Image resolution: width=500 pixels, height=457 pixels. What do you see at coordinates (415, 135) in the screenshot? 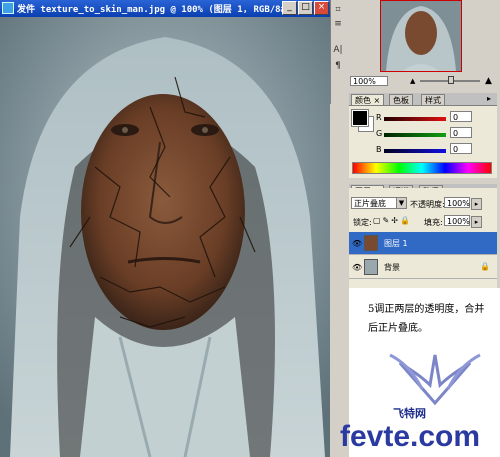
I see `channel-g-slider` at bounding box center [415, 135].